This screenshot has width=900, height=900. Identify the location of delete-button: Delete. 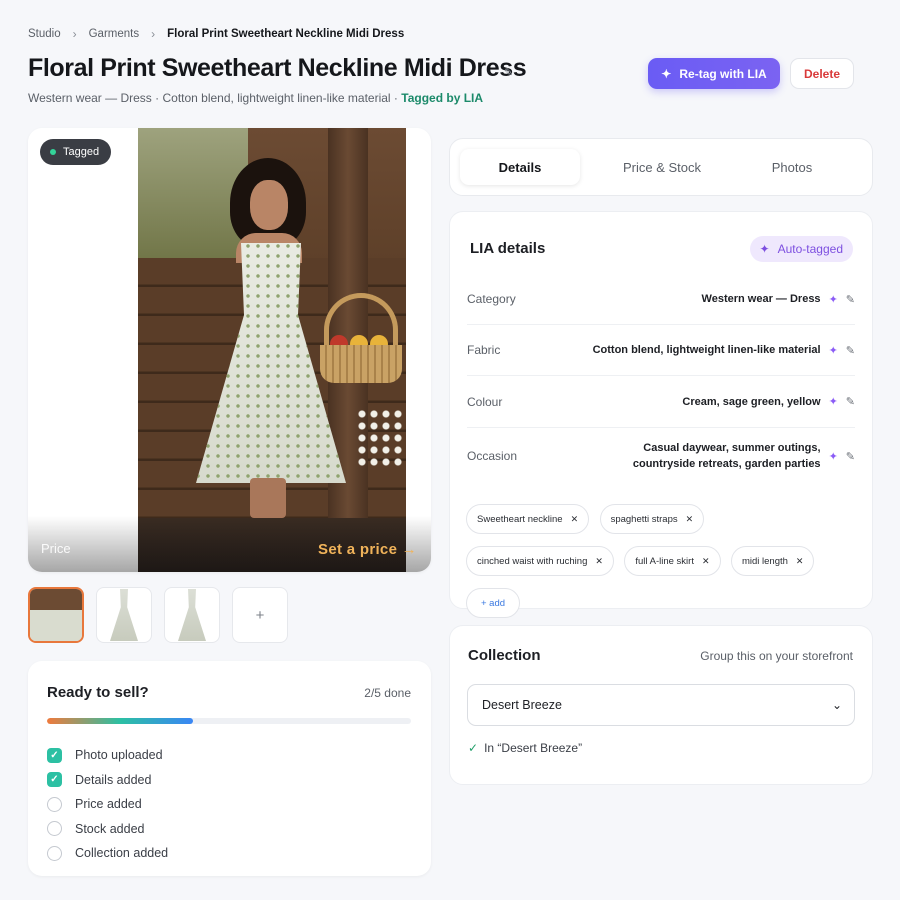
(822, 73).